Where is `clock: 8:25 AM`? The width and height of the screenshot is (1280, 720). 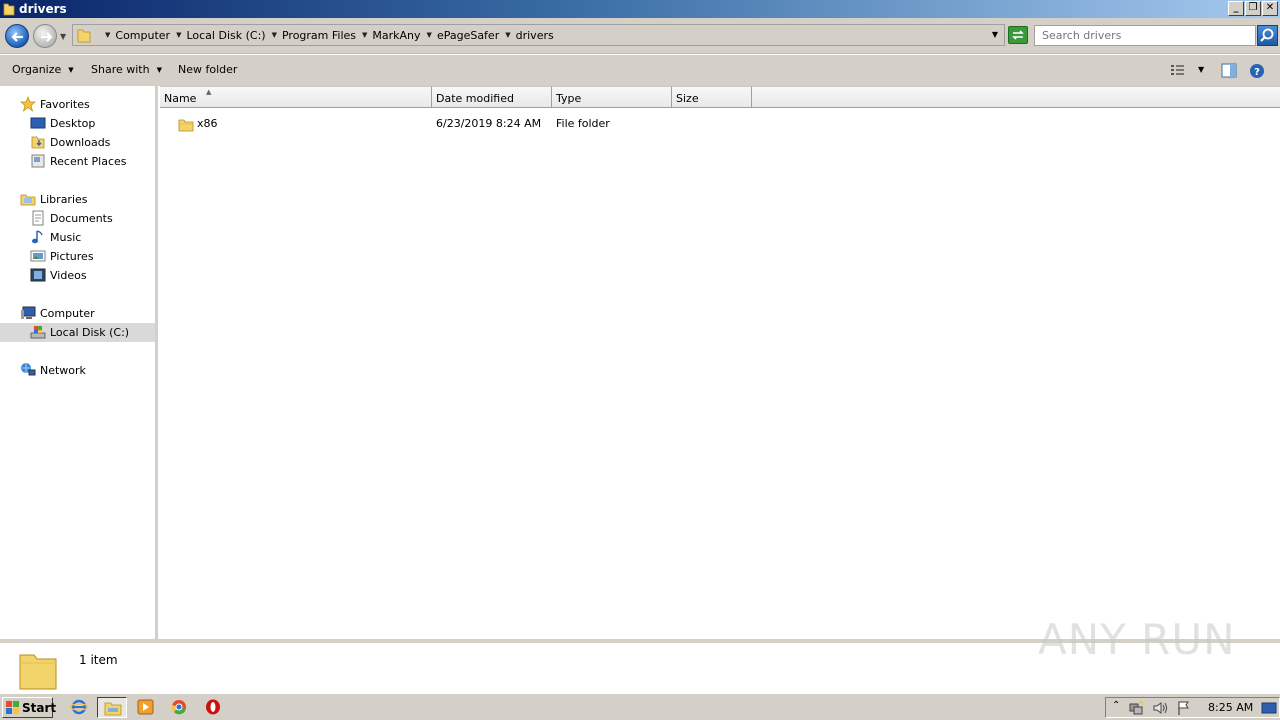
clock: 8:25 AM is located at coordinates (1230, 707).